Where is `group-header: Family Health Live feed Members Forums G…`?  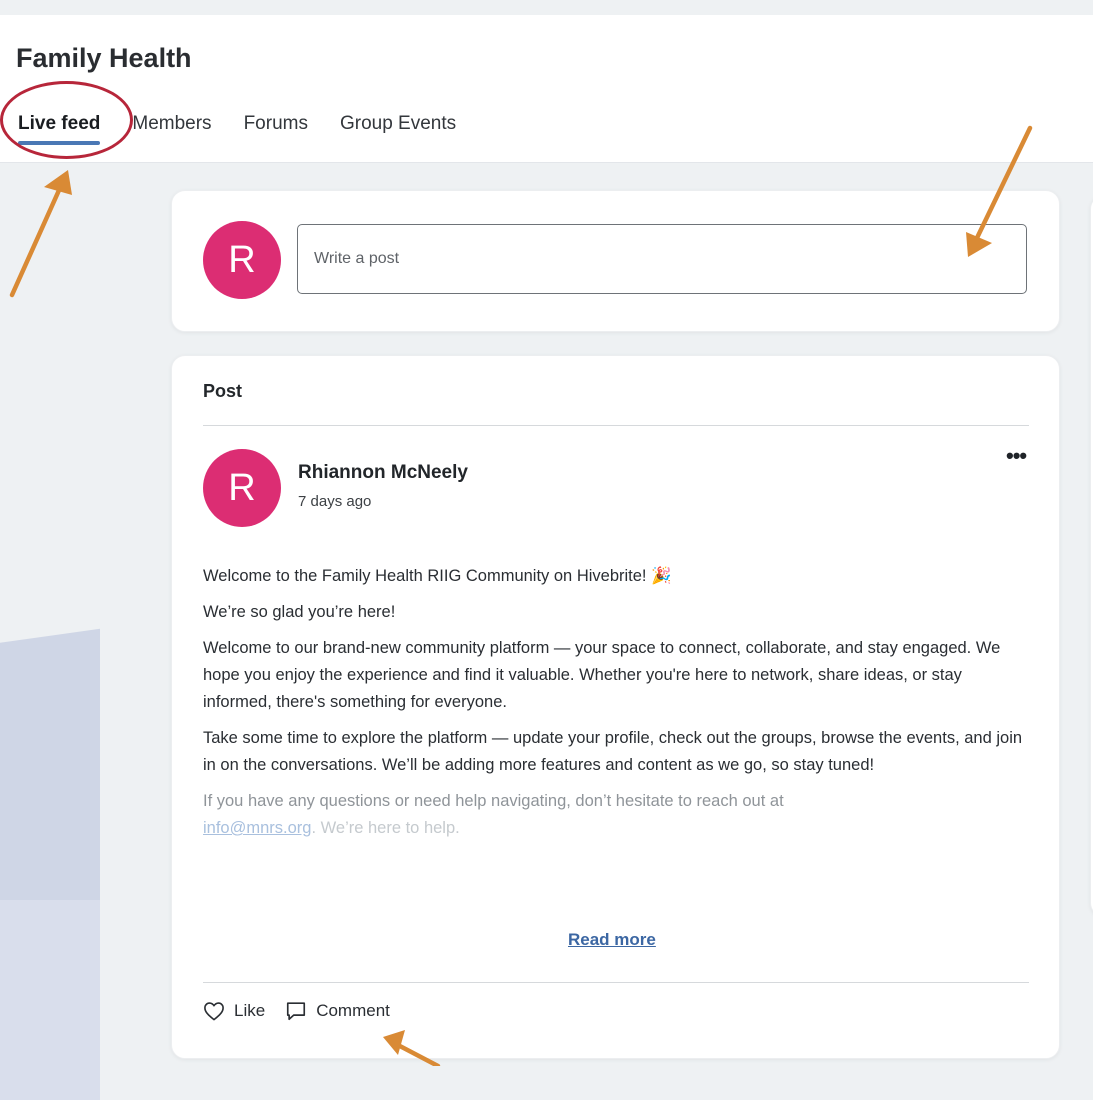
group-header: Family Health Live feed Members Forums G… is located at coordinates (546, 89).